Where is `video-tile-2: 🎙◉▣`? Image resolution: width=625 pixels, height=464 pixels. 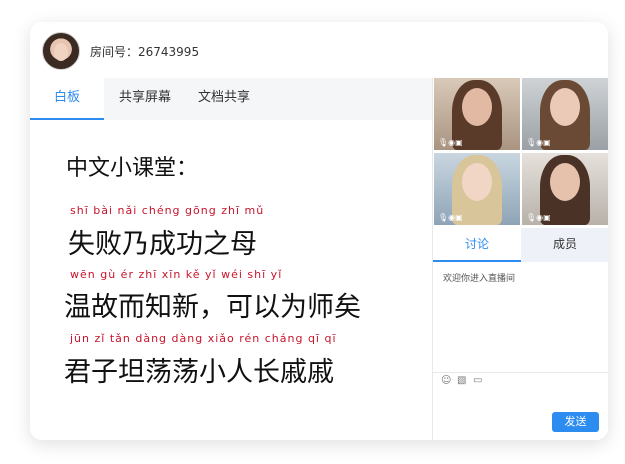 video-tile-2: 🎙◉▣ is located at coordinates (565, 114).